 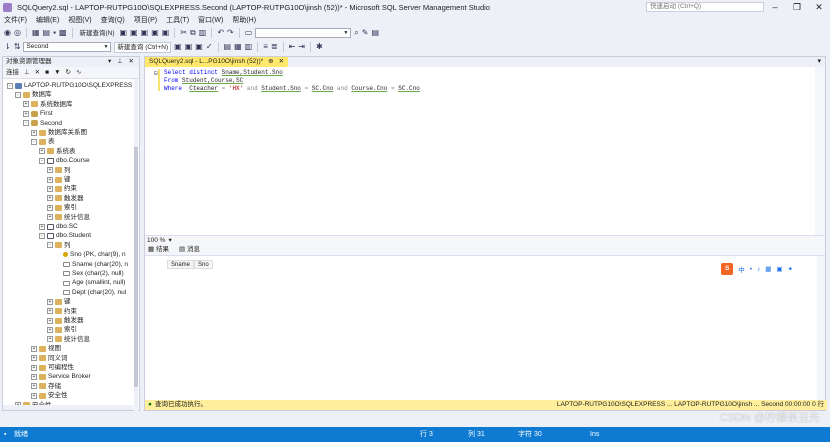 I want to click on execute-icon: ▣, so click(x=178, y=47).